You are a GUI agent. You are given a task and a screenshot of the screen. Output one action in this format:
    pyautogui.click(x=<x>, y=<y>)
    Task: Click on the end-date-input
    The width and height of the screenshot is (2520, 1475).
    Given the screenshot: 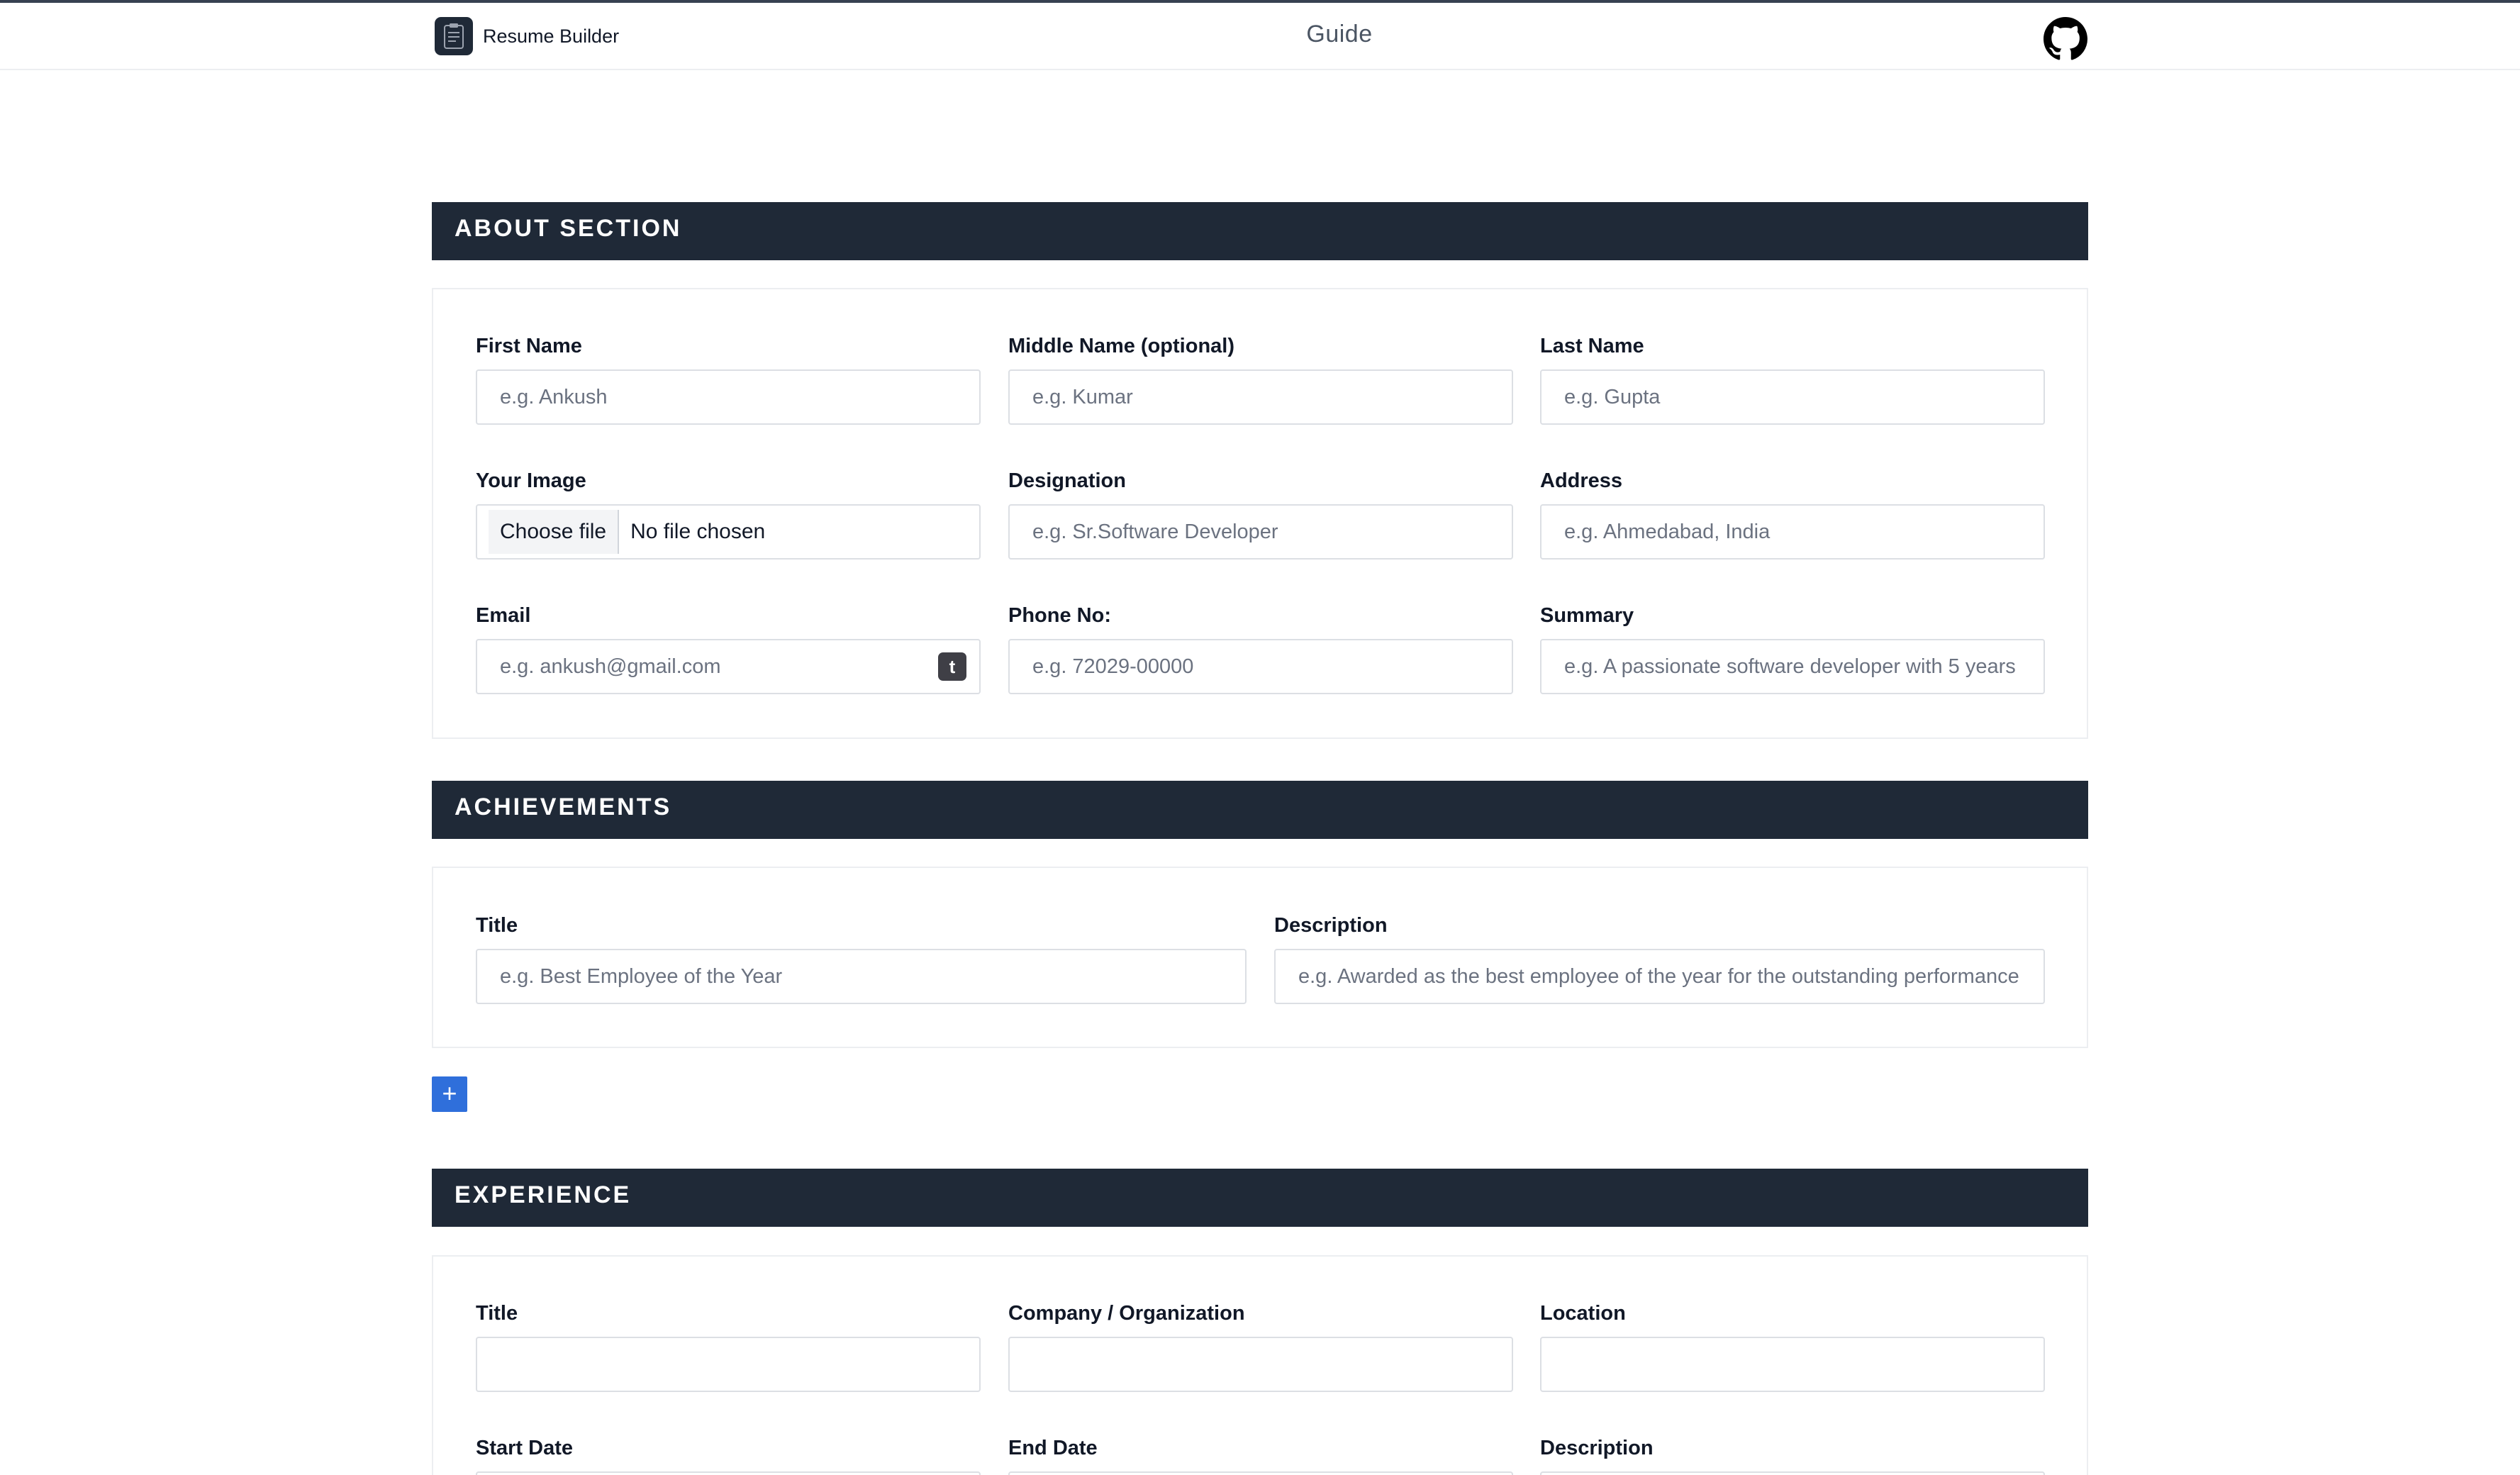 What is the action you would take?
    pyautogui.click(x=1261, y=1473)
    